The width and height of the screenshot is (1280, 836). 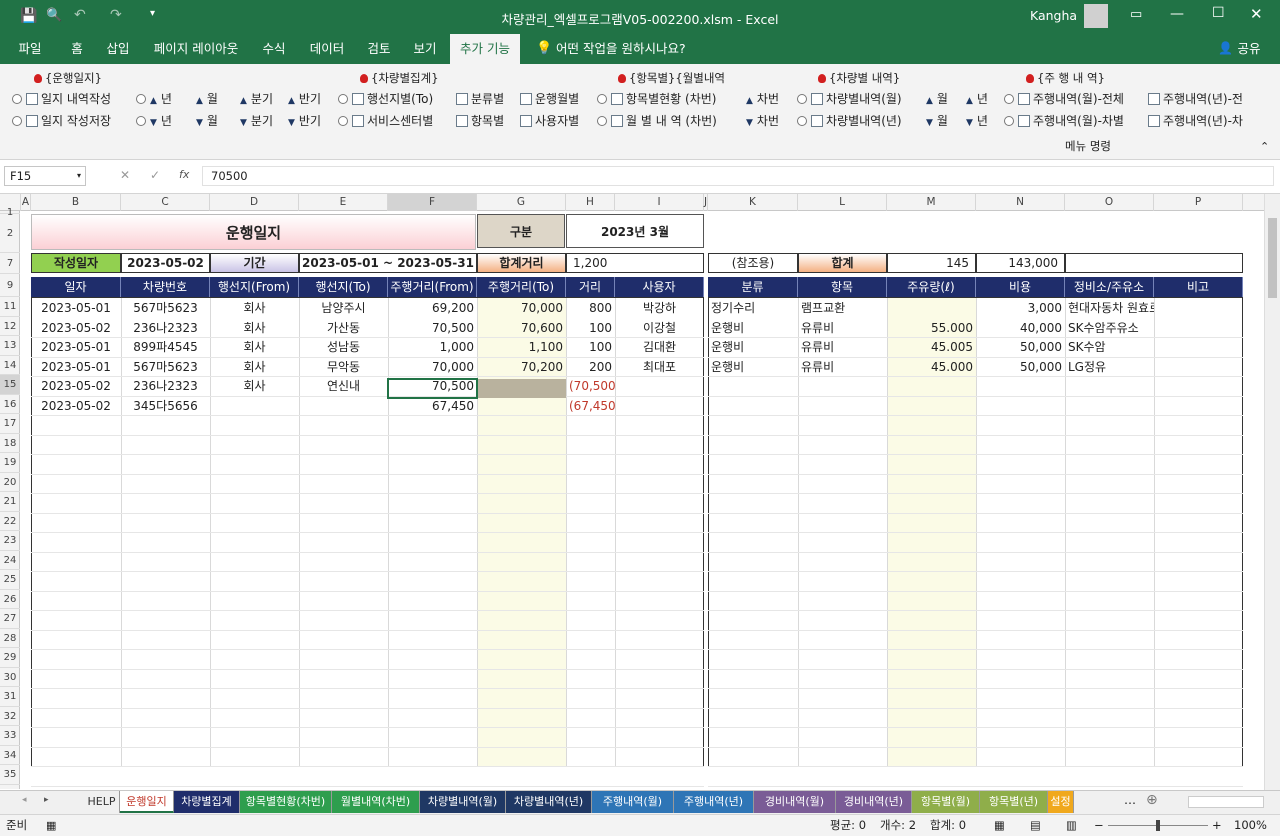 What do you see at coordinates (657, 121) in the screenshot?
I see `radio-monthly-detail: 월 별 내 역 (차번)` at bounding box center [657, 121].